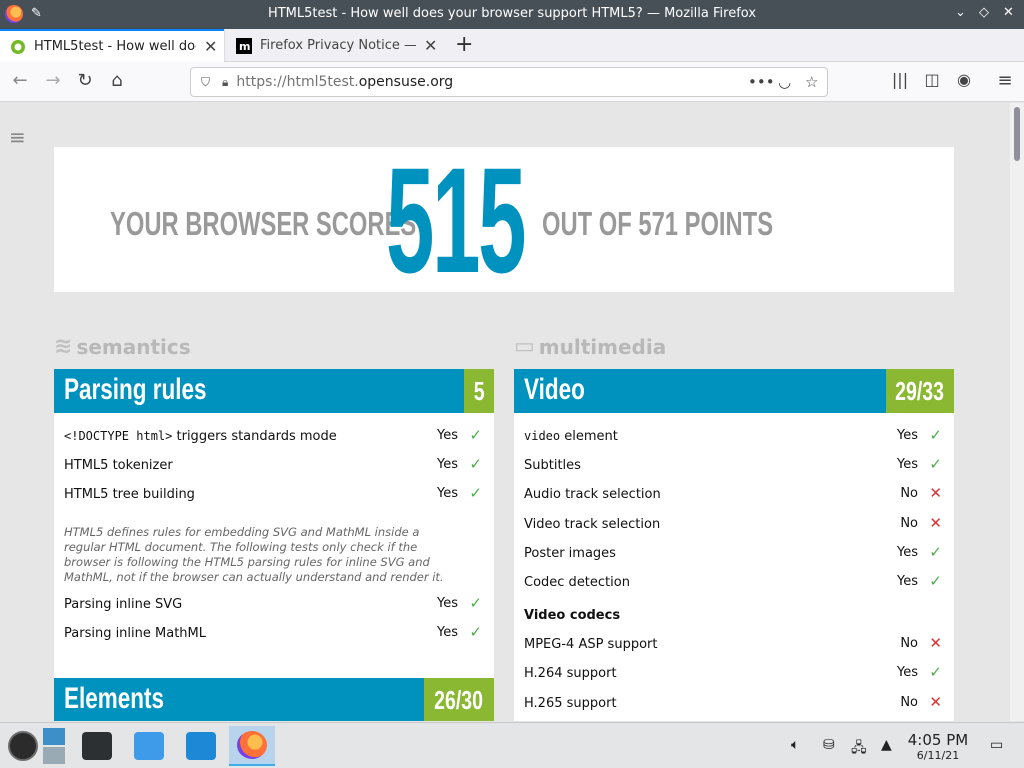  Describe the element at coordinates (734, 704) in the screenshot. I see `test-row: H.265 support No ✕` at that location.